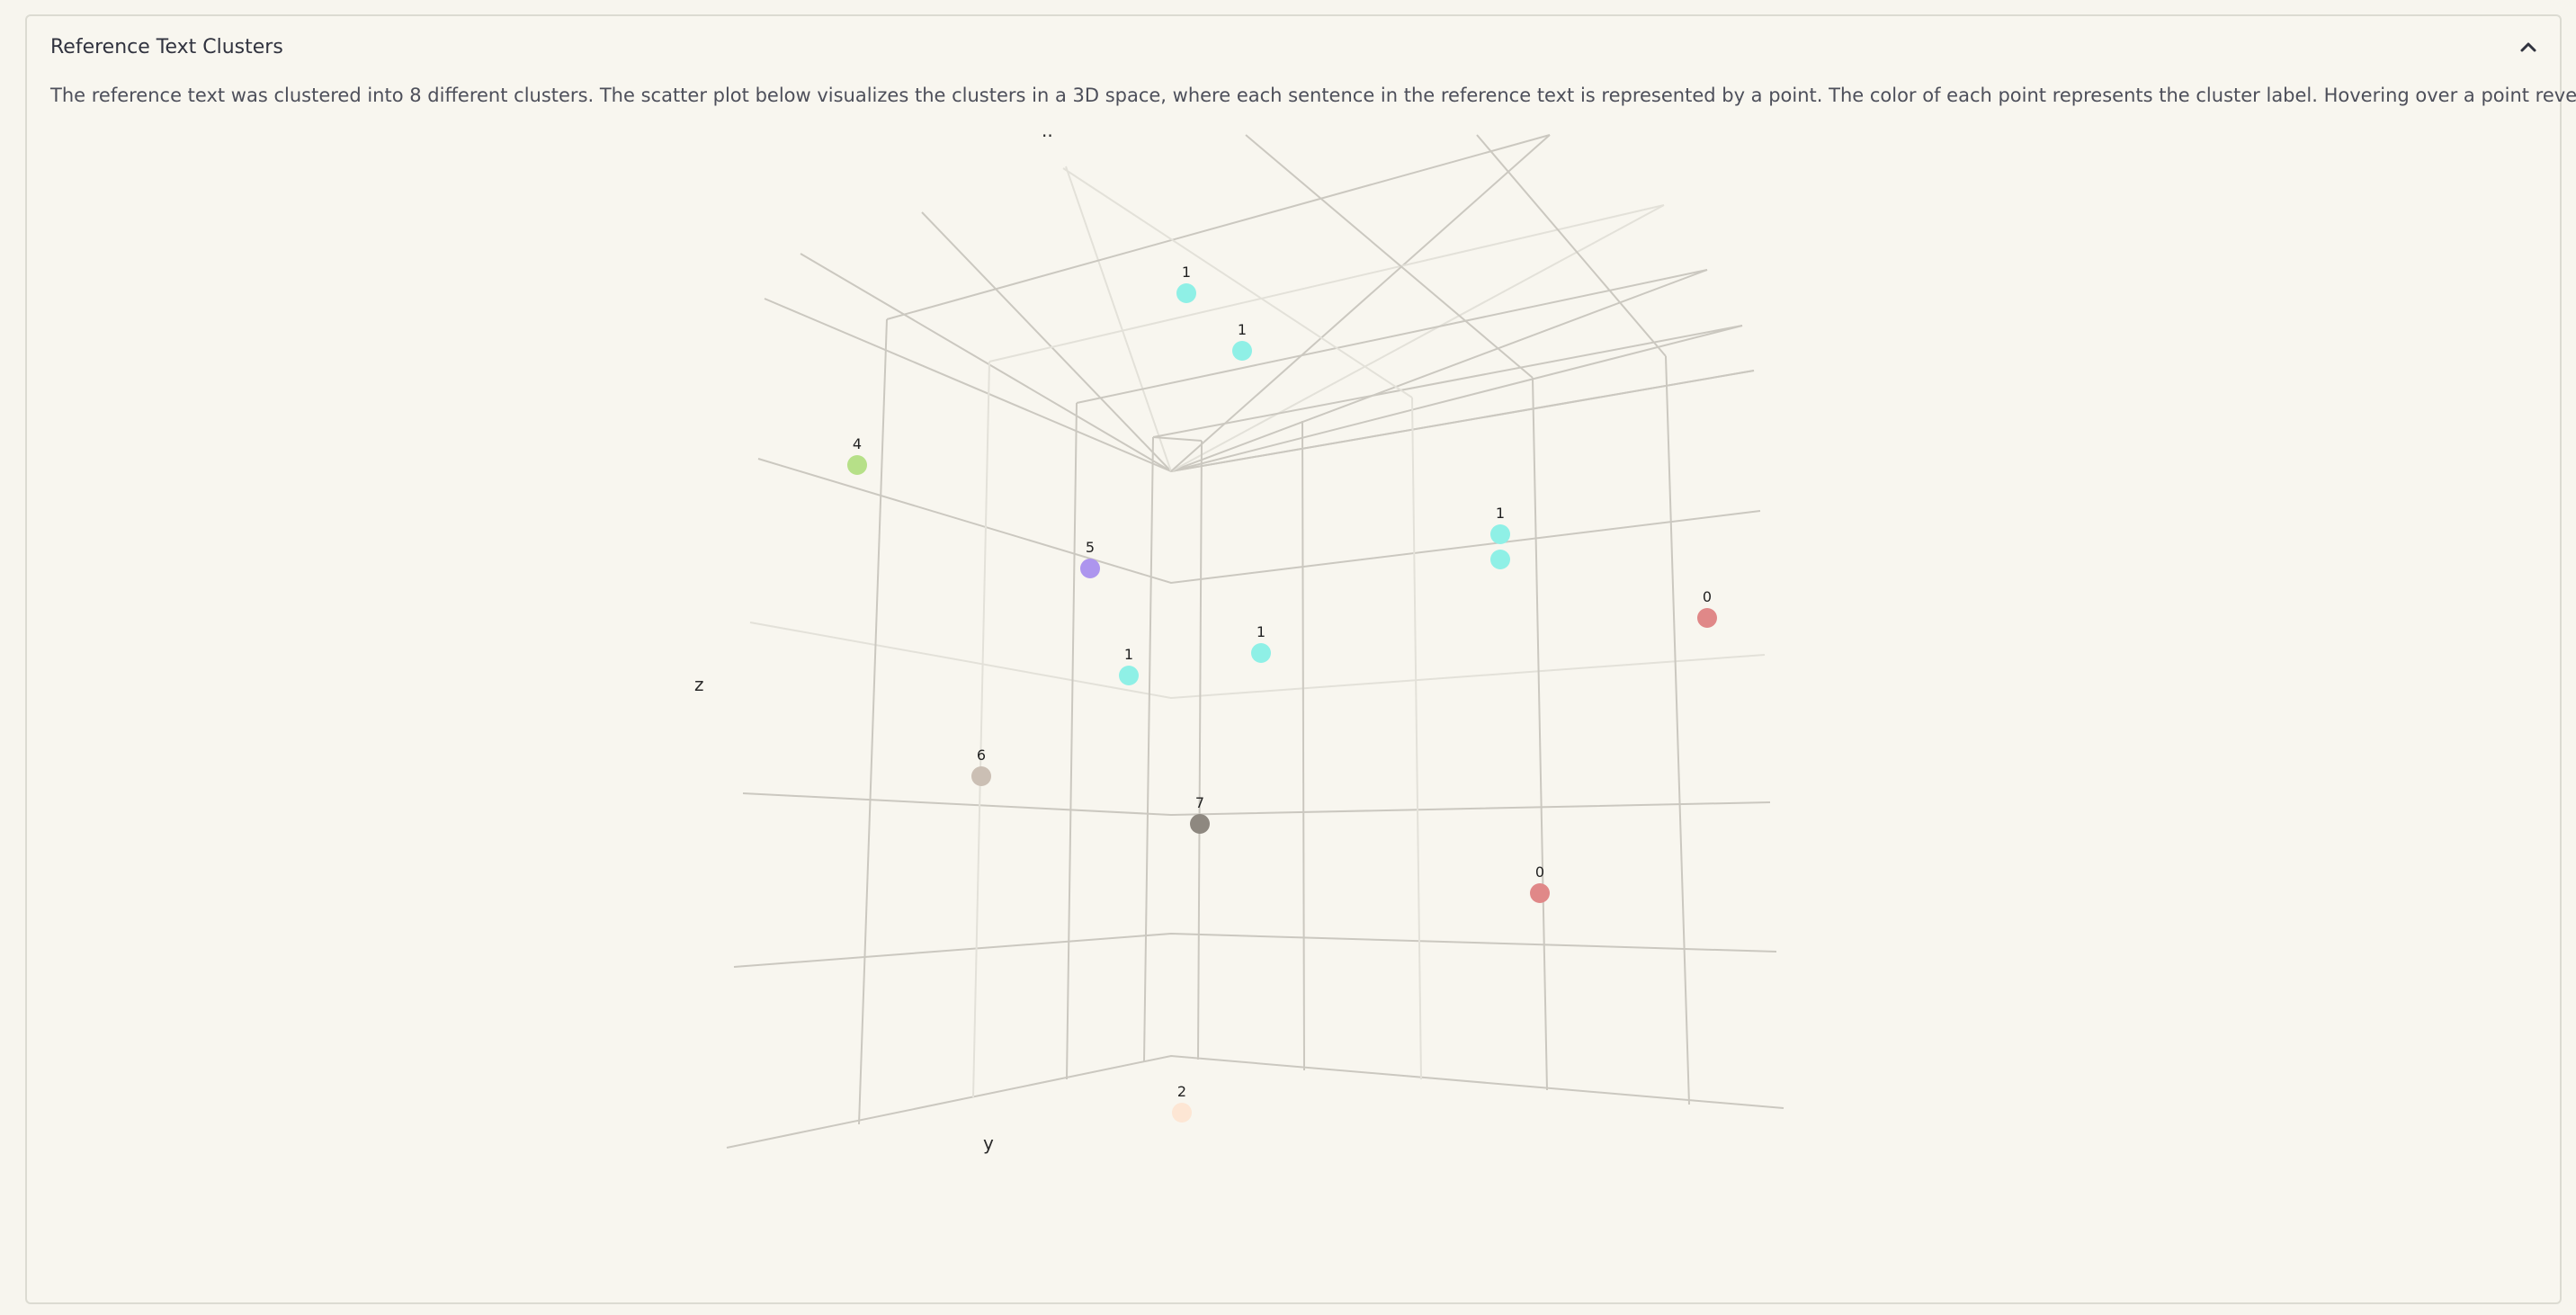  What do you see at coordinates (699, 685) in the screenshot?
I see `z-axis-label: z` at bounding box center [699, 685].